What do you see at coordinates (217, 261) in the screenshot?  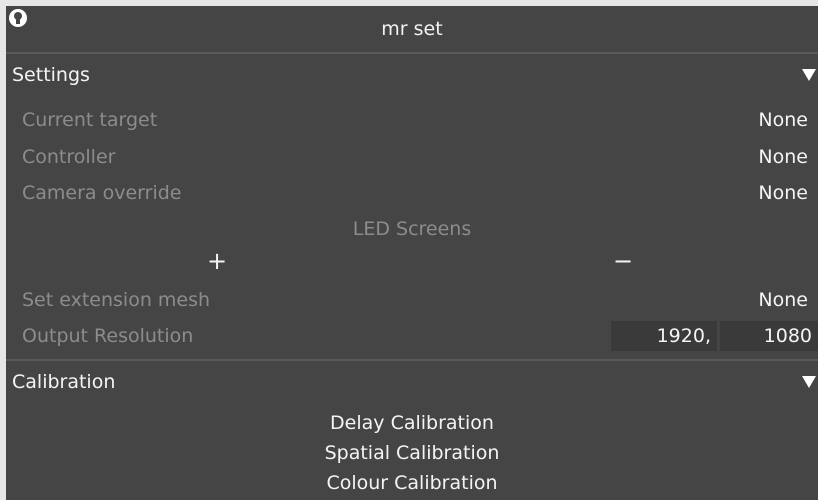 I see `add-led-screen-button: +` at bounding box center [217, 261].